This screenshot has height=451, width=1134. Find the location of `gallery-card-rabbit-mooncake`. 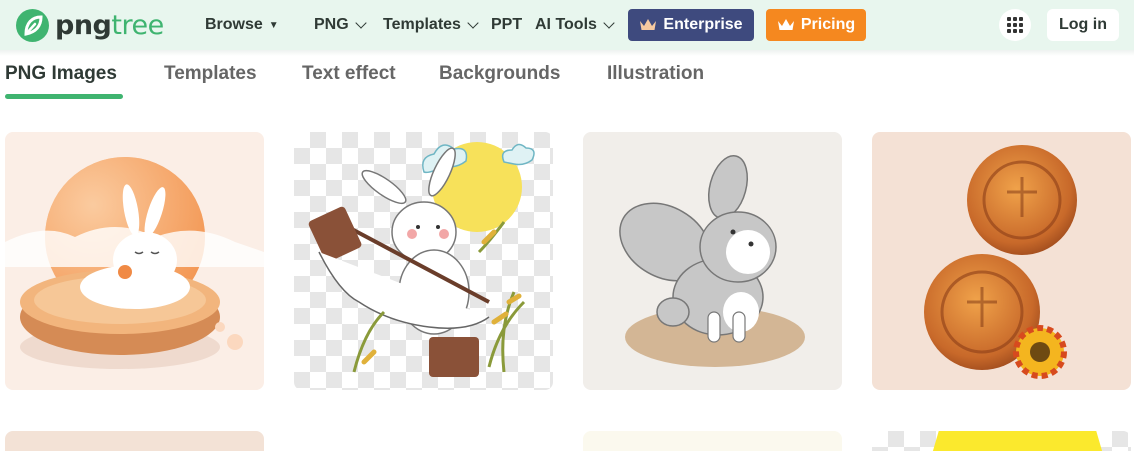

gallery-card-rabbit-mooncake is located at coordinates (134, 261).